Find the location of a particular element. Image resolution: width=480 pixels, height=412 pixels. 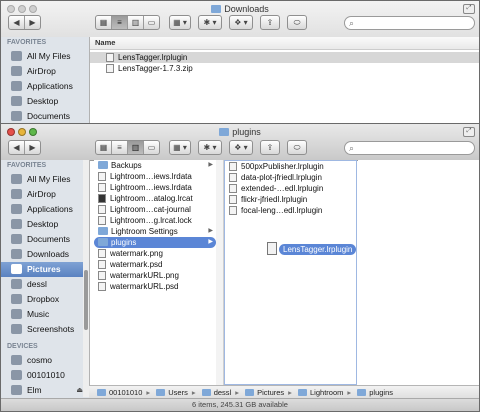

list-item: watermarkURL.psd is located at coordinates (155, 286).